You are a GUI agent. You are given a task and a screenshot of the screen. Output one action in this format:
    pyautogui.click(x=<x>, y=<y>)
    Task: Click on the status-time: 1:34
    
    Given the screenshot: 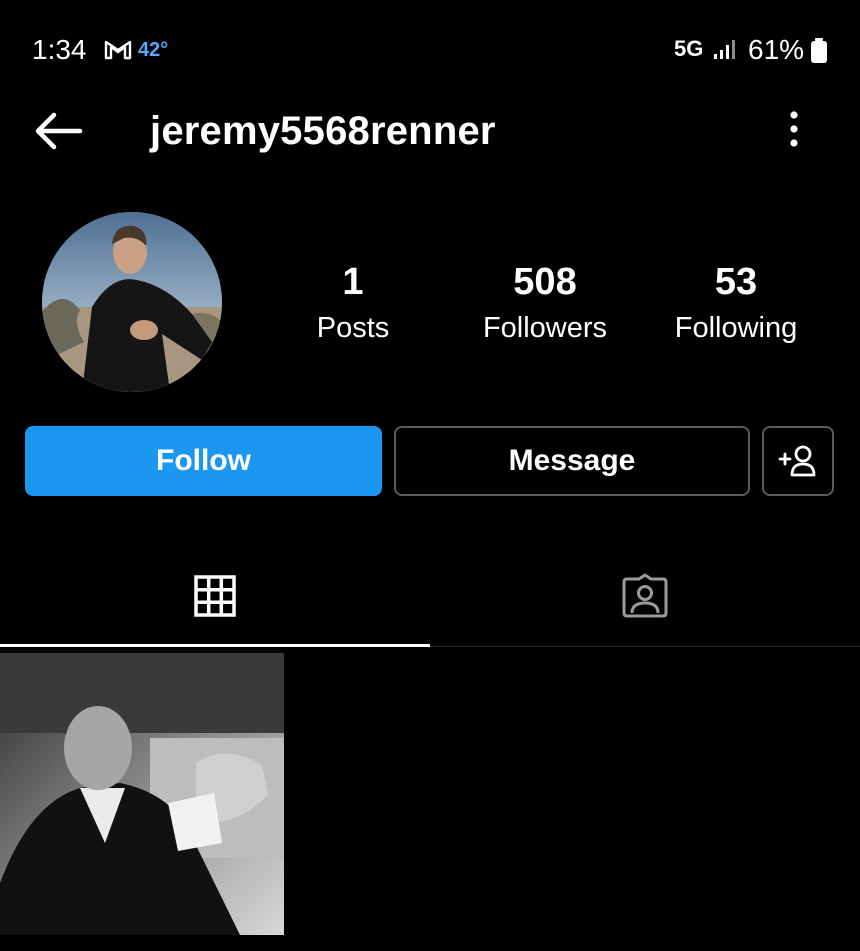 What is the action you would take?
    pyautogui.click(x=59, y=49)
    